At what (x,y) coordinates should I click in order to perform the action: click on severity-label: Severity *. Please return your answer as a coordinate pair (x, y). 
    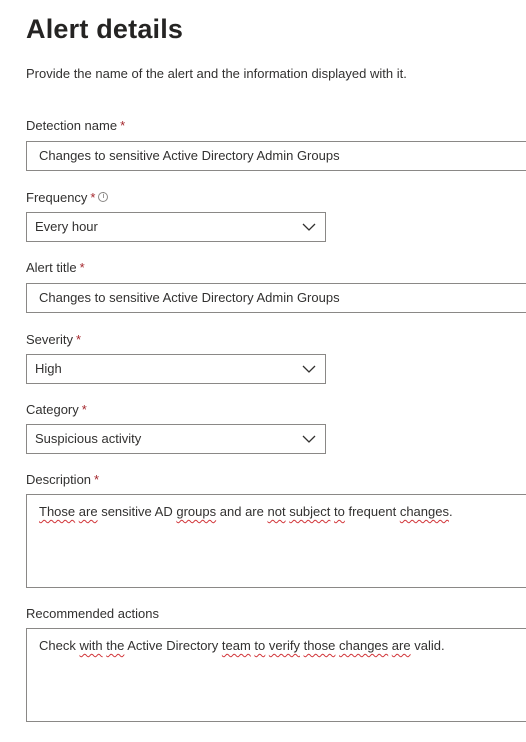
    Looking at the image, I should click on (53, 339).